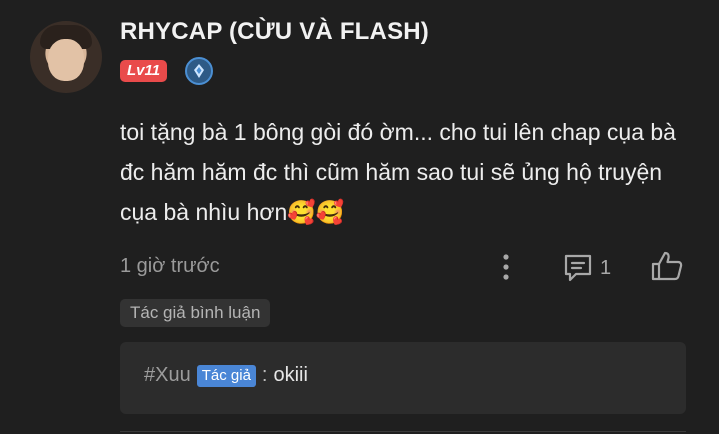 Image resolution: width=719 pixels, height=434 pixels. I want to click on comment-icon, so click(578, 268).